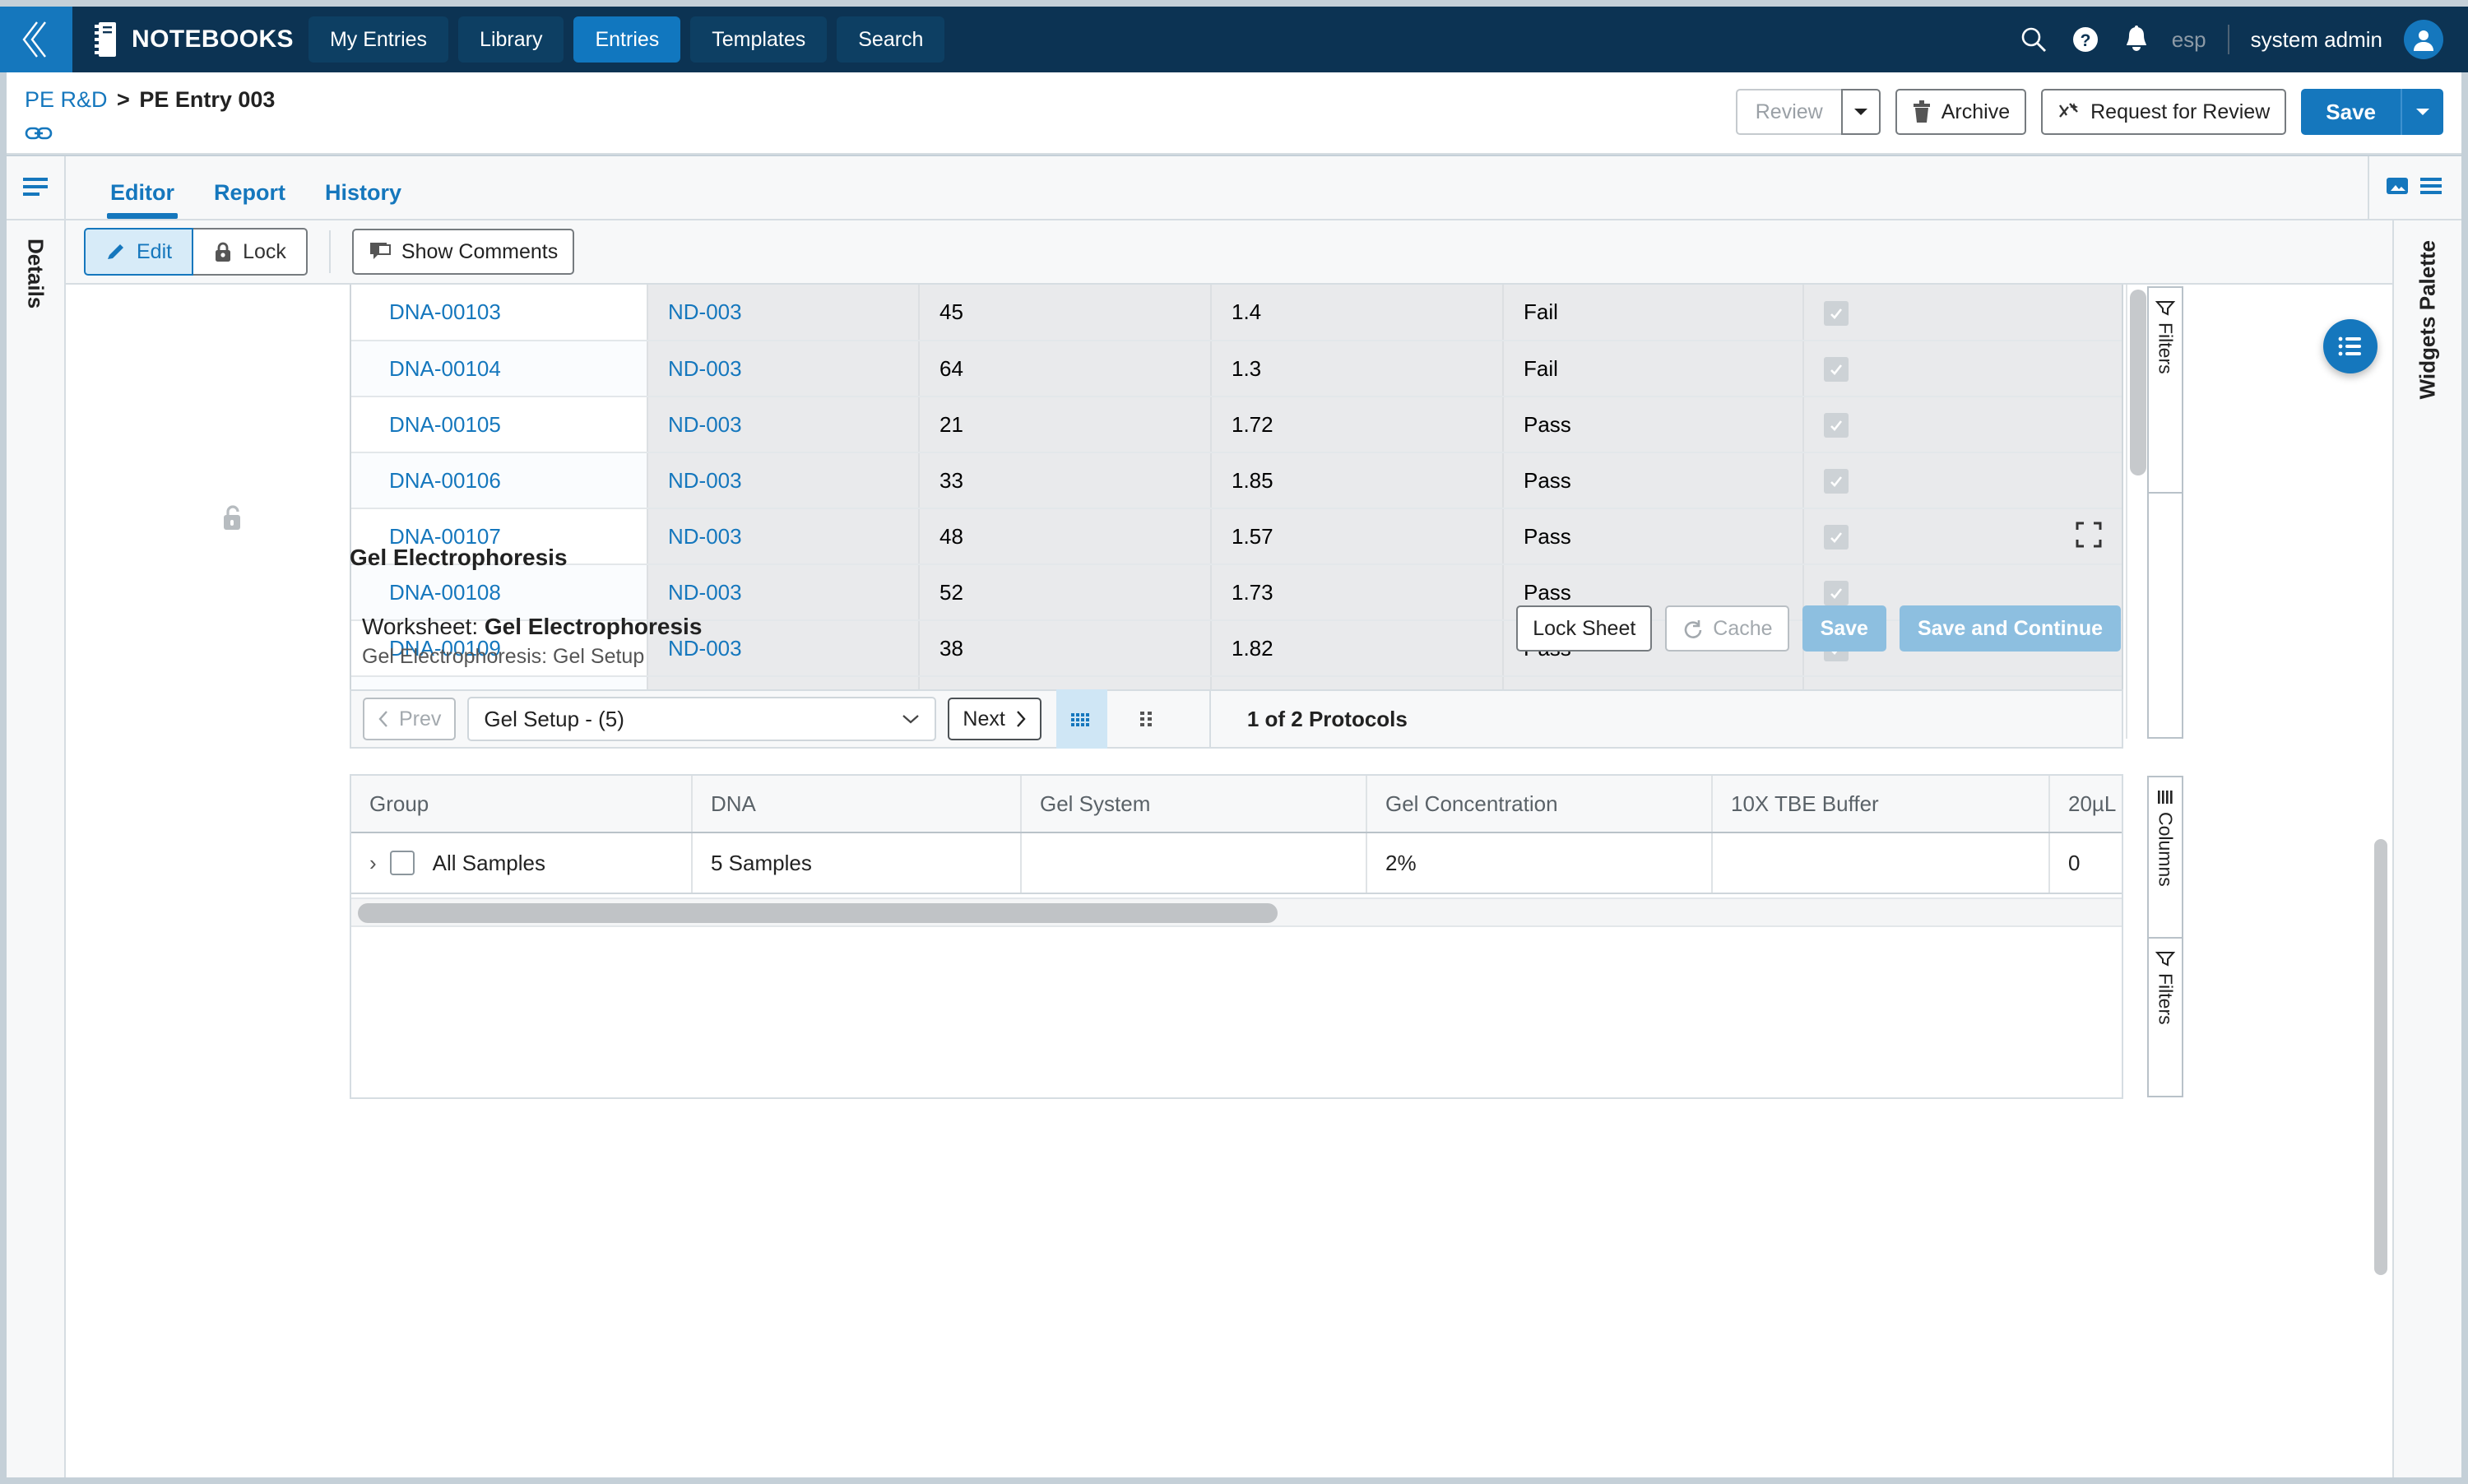 This screenshot has height=1484, width=2468. Describe the element at coordinates (1064, 536) in the screenshot. I see `concentration-cell: 48` at that location.